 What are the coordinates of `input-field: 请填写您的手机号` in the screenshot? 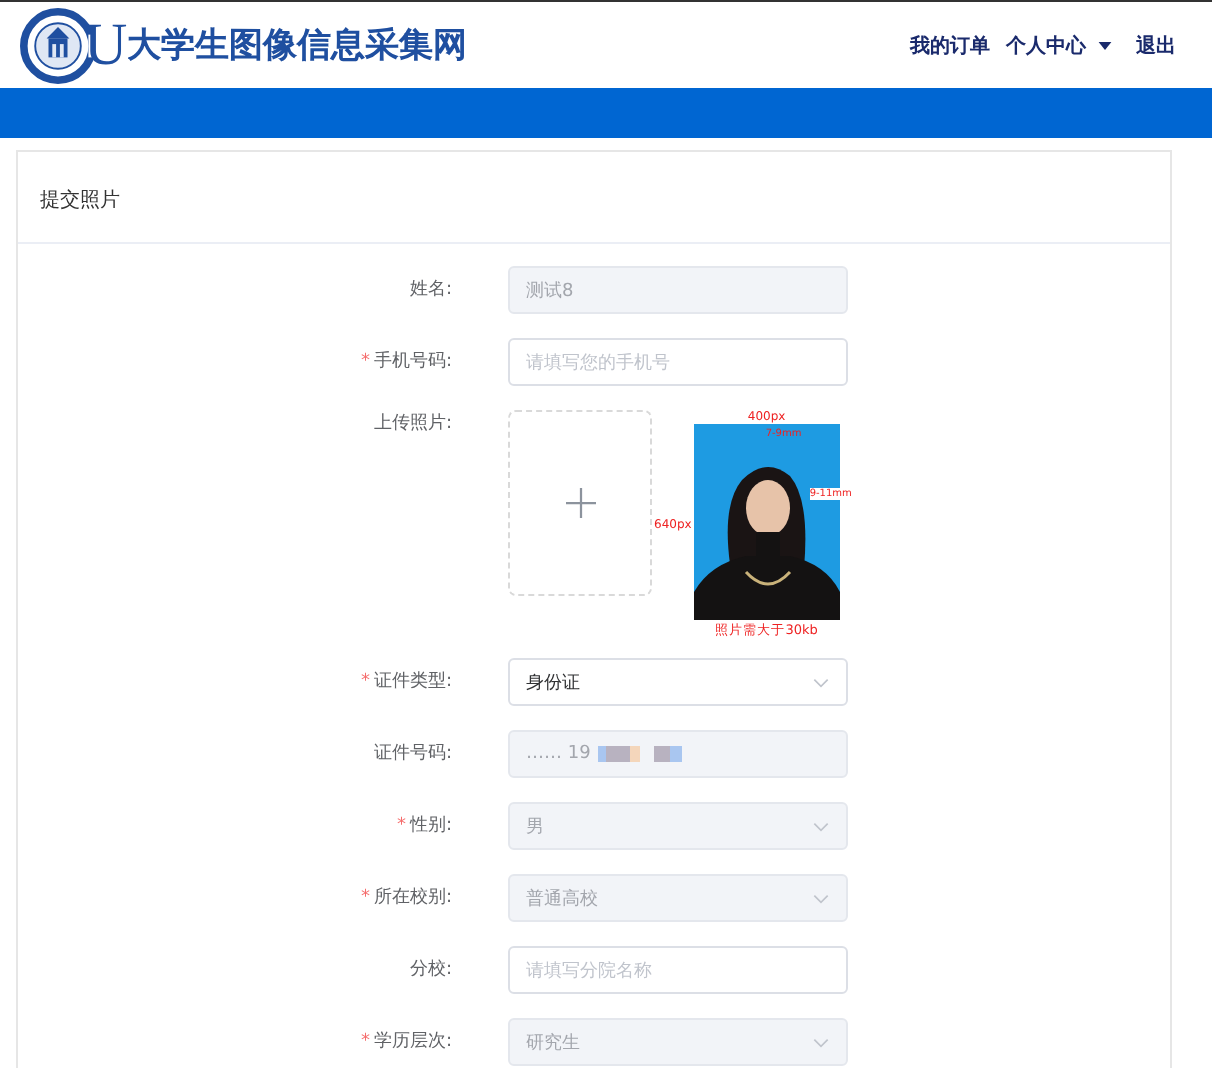 It's located at (678, 362).